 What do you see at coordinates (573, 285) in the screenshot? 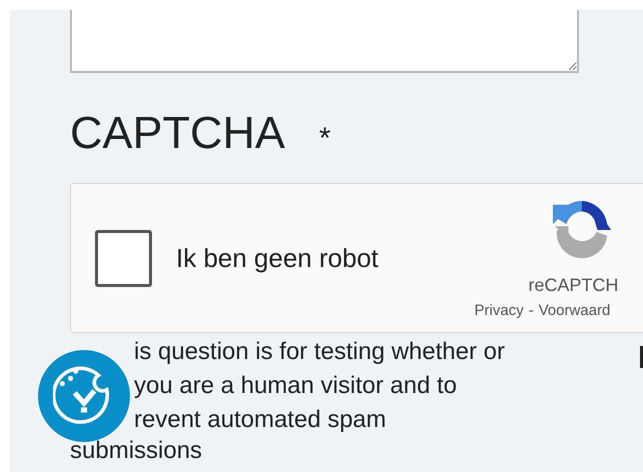
I see `brand-text: reCAPTCH` at bounding box center [573, 285].